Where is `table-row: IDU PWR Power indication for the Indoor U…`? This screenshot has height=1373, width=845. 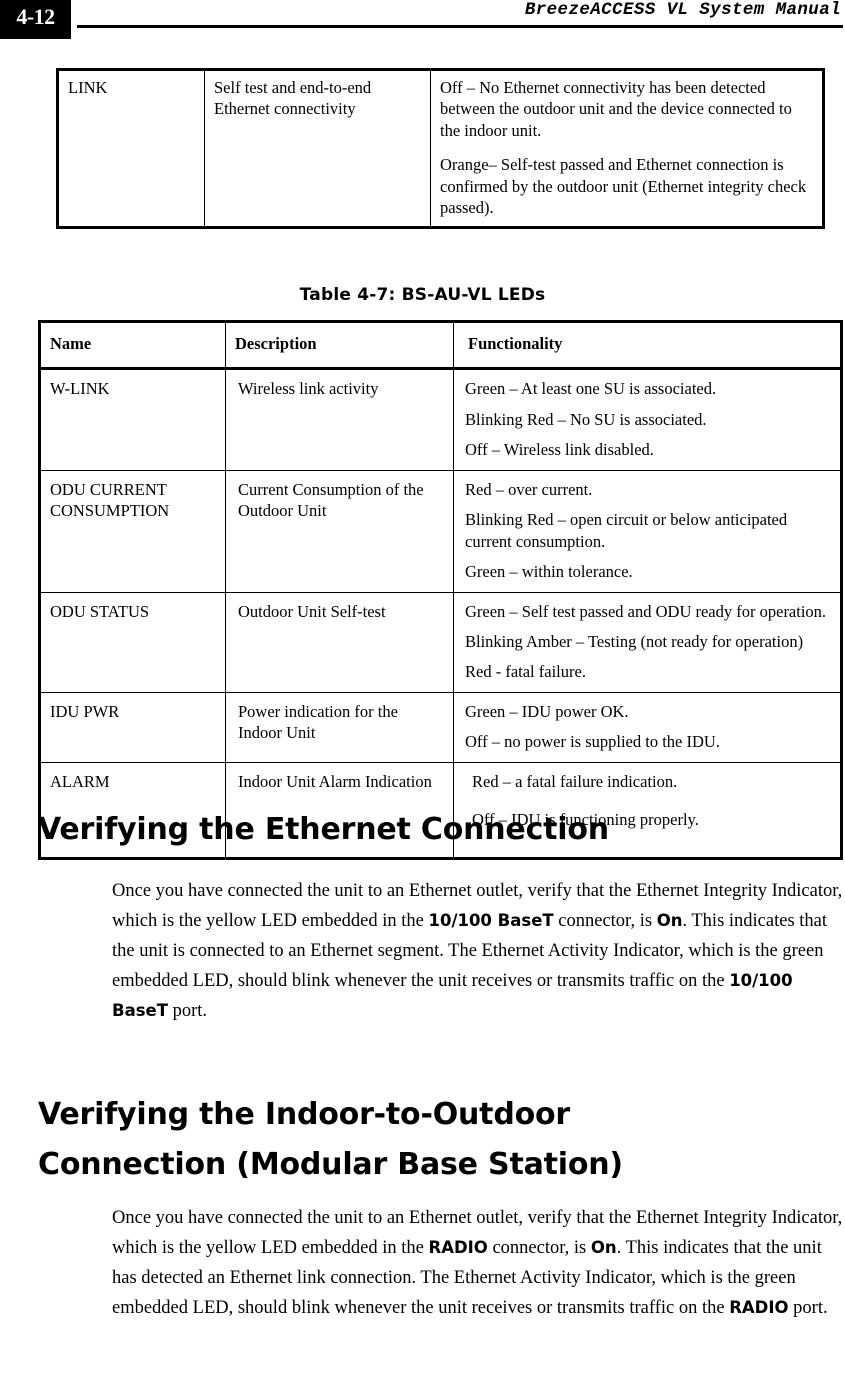
table-row: IDU PWR Power indication for the Indoor U… is located at coordinates (440, 727).